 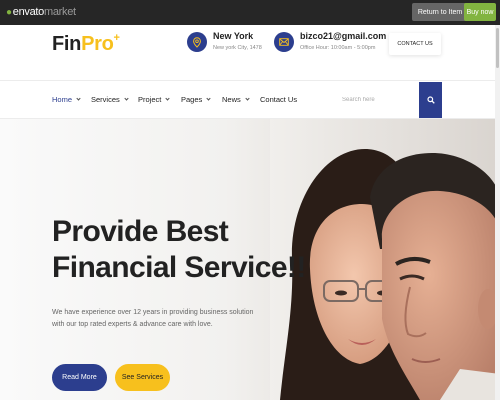 I want to click on envato-market-logo: ●envatomarket, so click(x=41, y=12).